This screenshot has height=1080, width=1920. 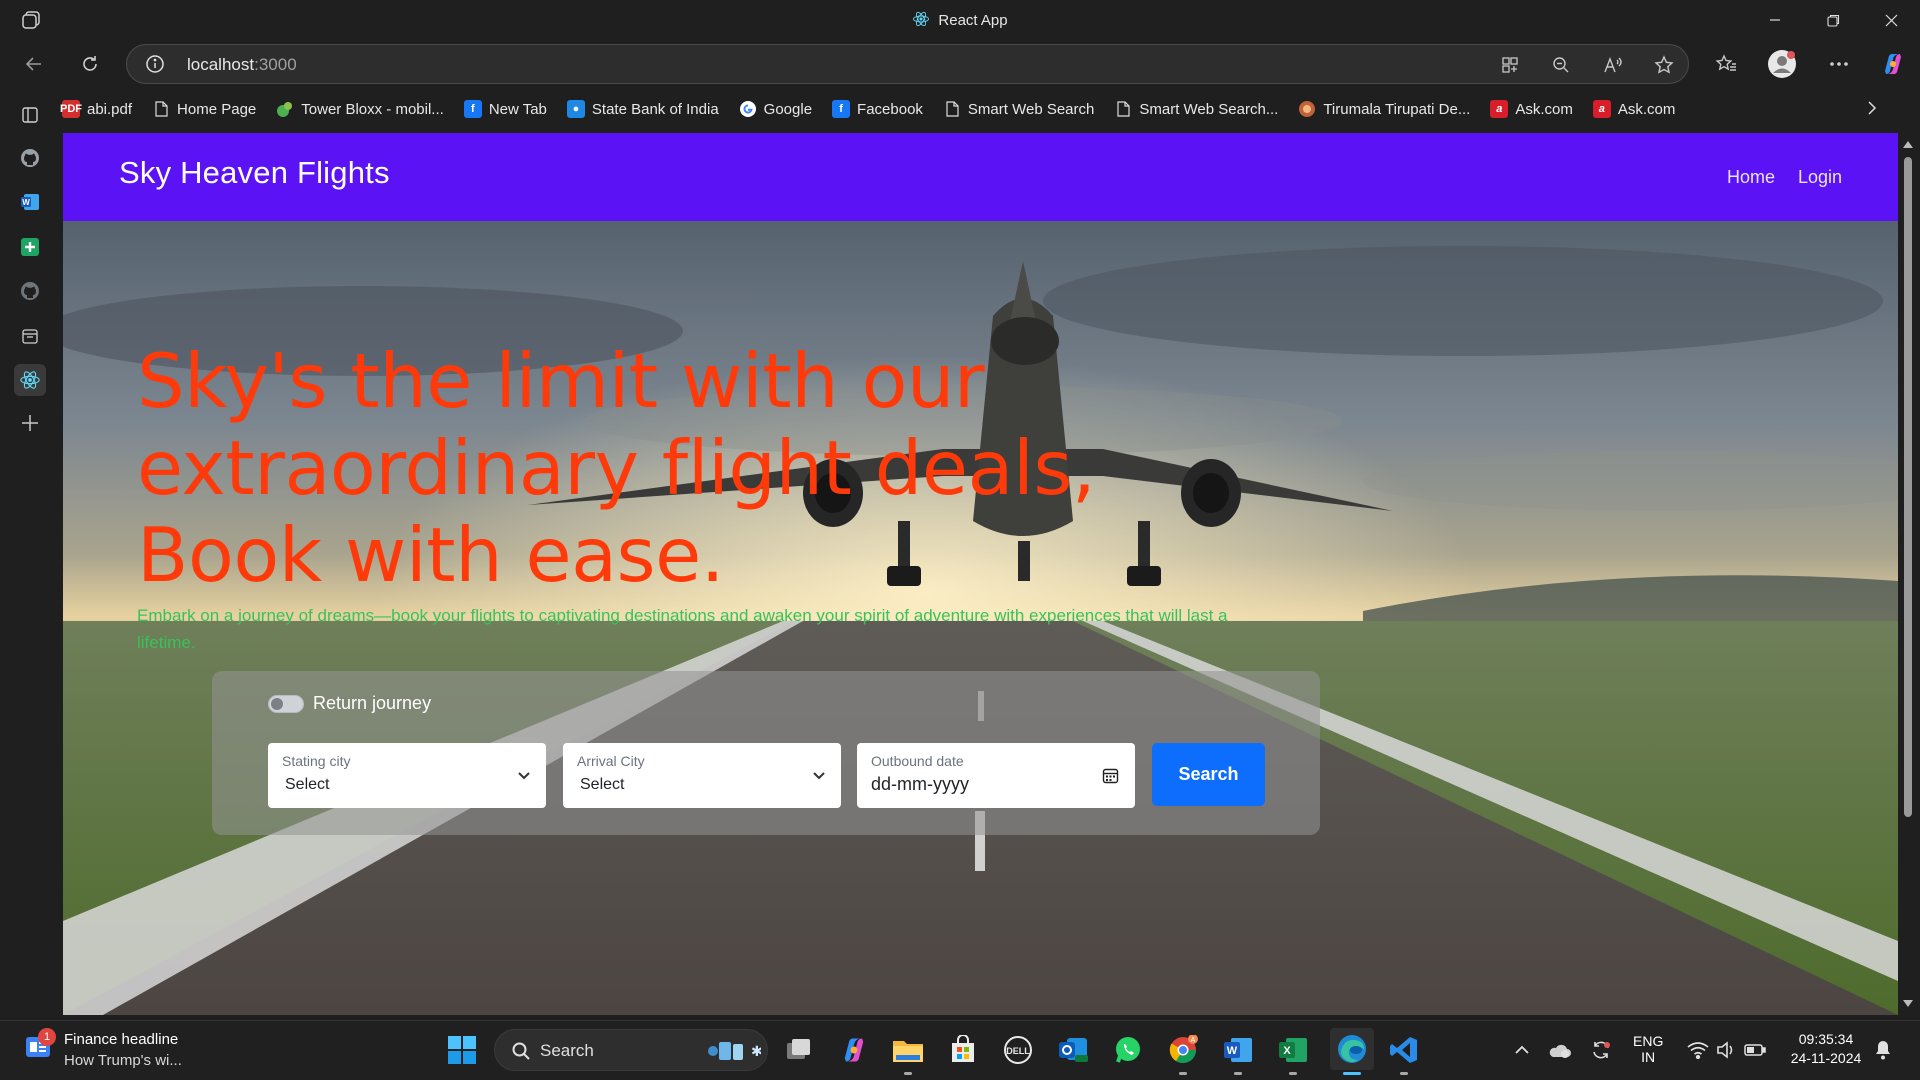 I want to click on arrival-city-select: Arrival City Select, so click(x=702, y=775).